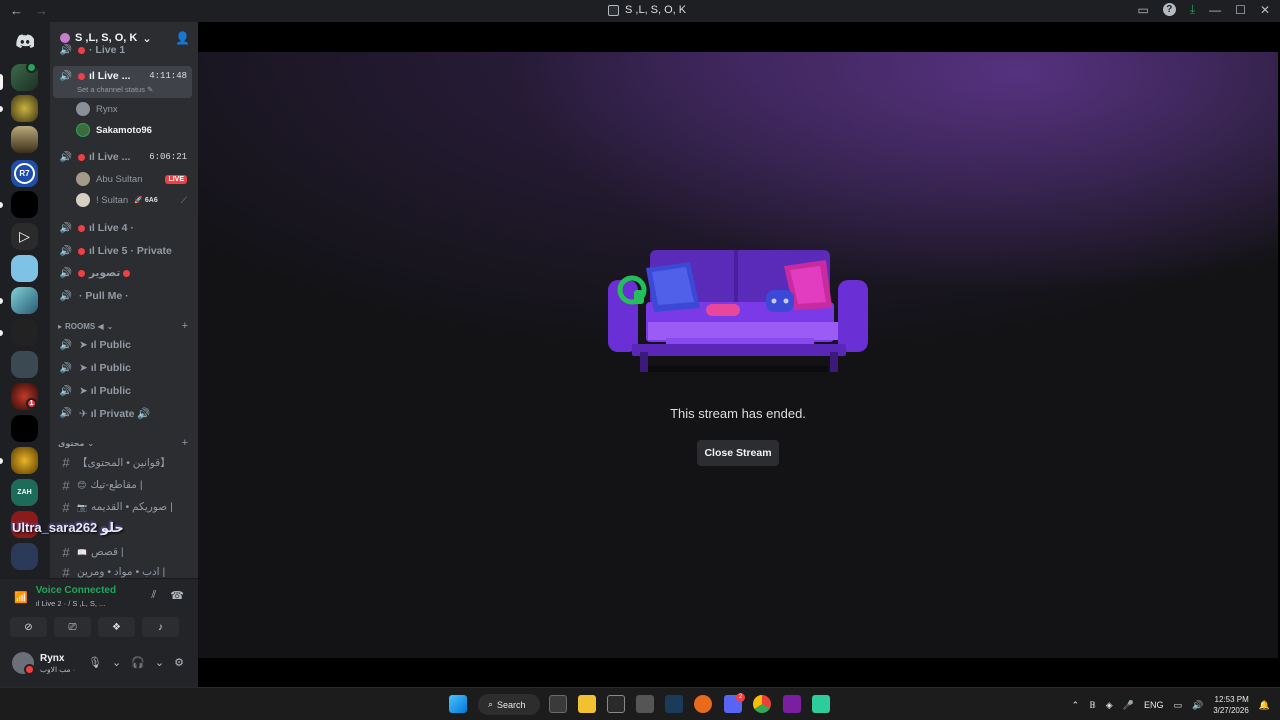  What do you see at coordinates (24, 139) in the screenshot?
I see `server-art-icon` at bounding box center [24, 139].